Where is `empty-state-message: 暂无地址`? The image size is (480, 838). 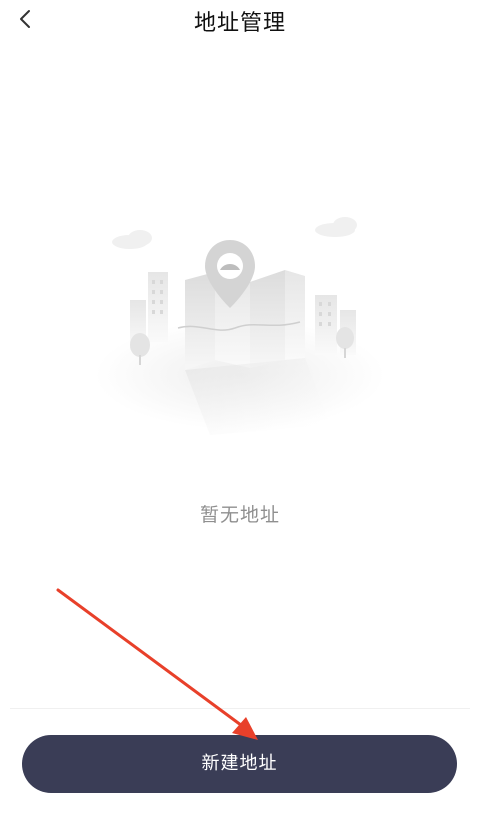 empty-state-message: 暂无地址 is located at coordinates (239, 515).